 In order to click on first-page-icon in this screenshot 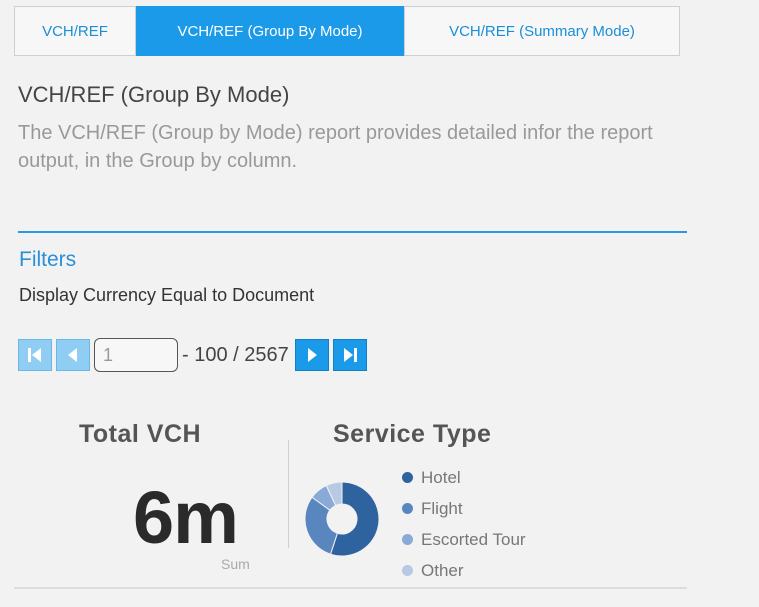, I will do `click(34, 355)`.